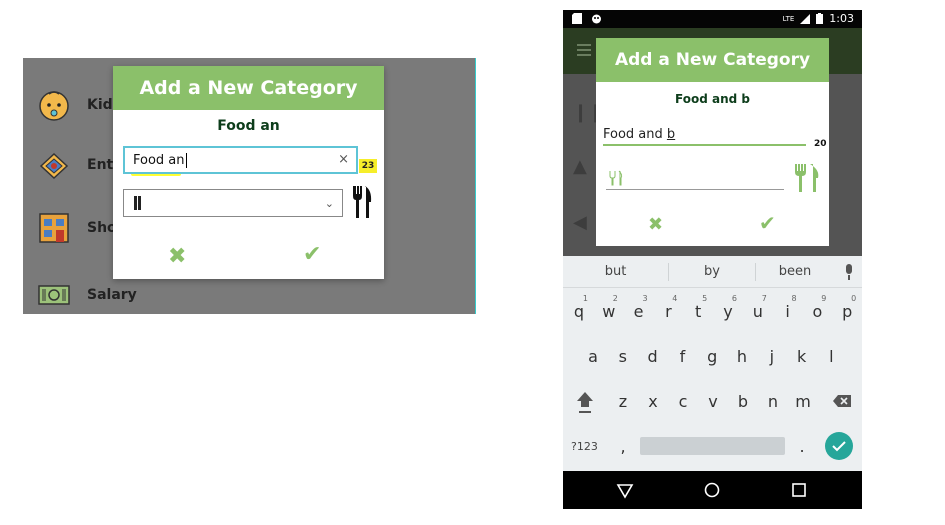 The image size is (945, 525). I want to click on key-k: k, so click(802, 356).